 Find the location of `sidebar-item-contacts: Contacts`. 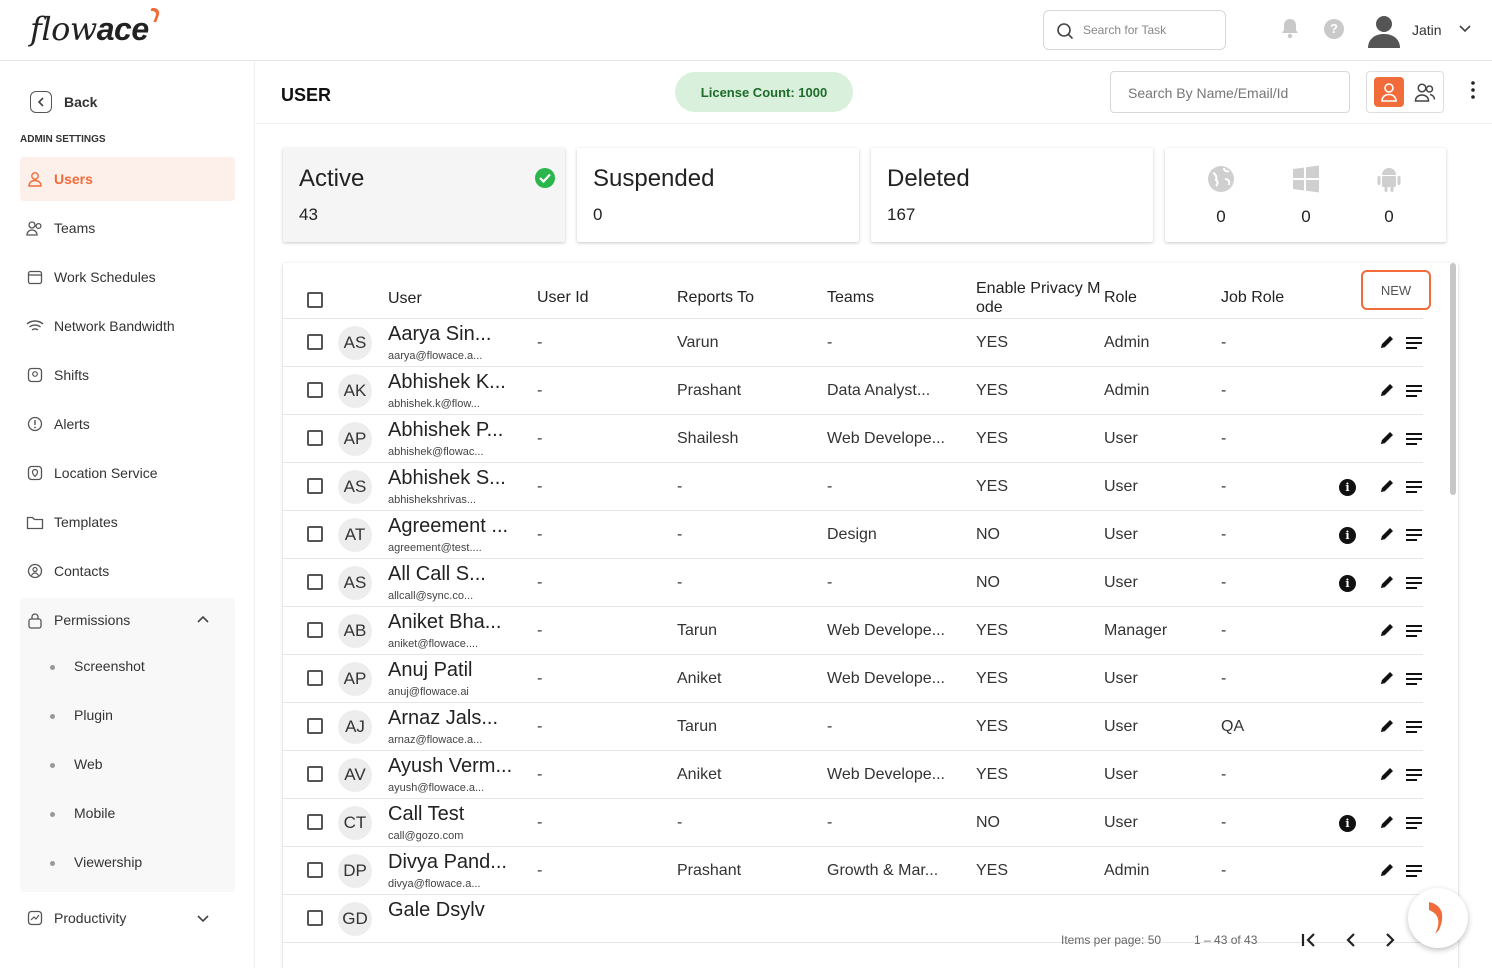

sidebar-item-contacts: Contacts is located at coordinates (127, 571).